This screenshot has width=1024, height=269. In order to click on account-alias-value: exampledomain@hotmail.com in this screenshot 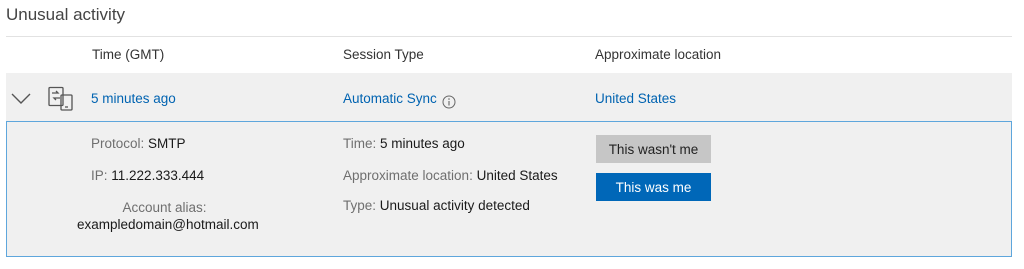, I will do `click(168, 224)`.